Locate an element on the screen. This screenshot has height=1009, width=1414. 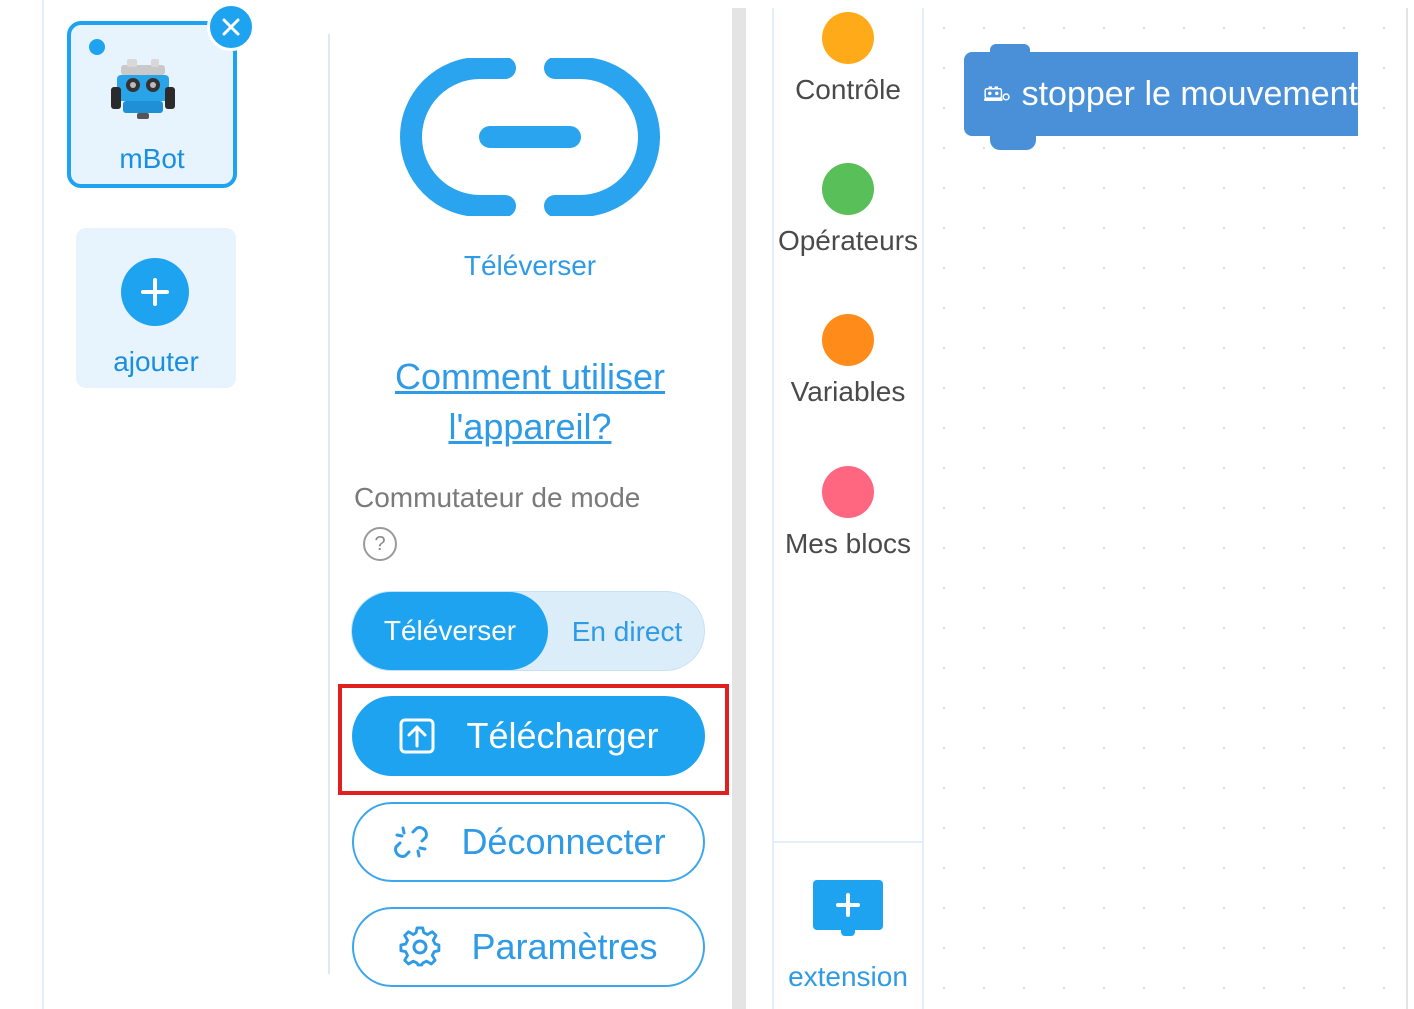
scrollbar-gutter is located at coordinates (739, 508).